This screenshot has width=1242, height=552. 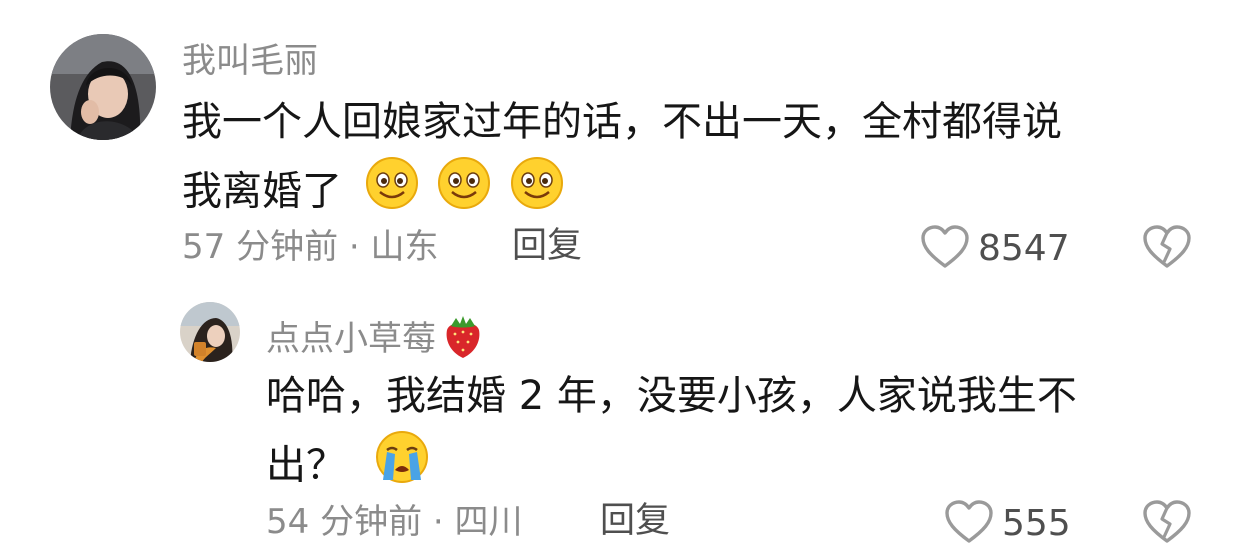 I want to click on reply-line-1: 哈哈，我结婚 2 年，没要小孩，人家说我生不, so click(x=671, y=396).